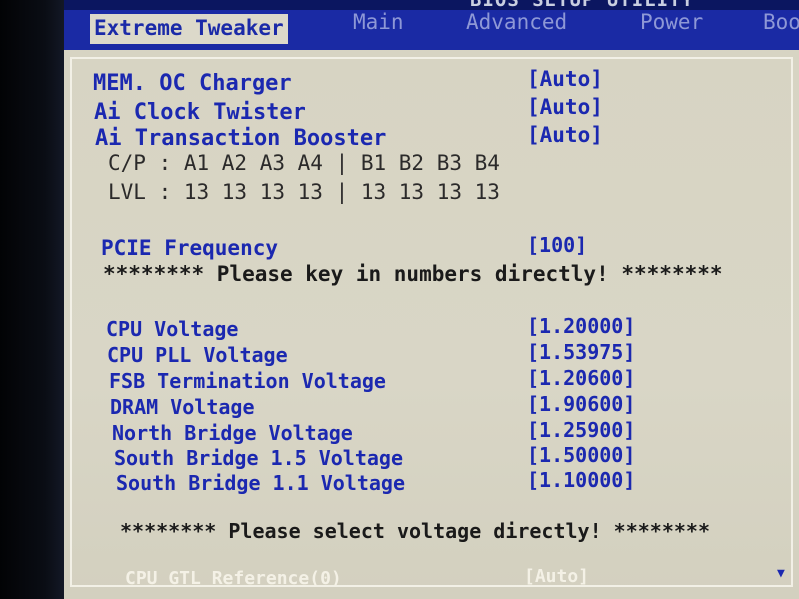 This screenshot has height=599, width=799. Describe the element at coordinates (247, 381) in the screenshot. I see `setting-label: FSB Termination Voltage` at that location.